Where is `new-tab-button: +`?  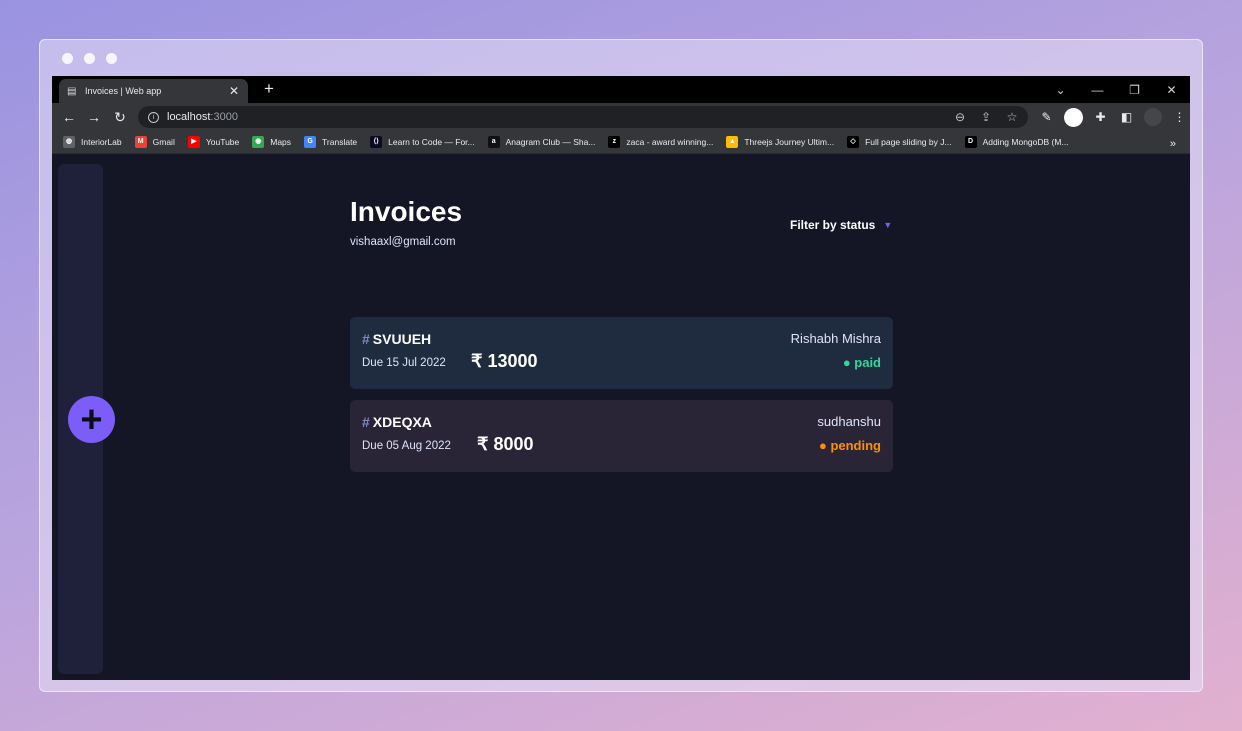 new-tab-button: + is located at coordinates (269, 89).